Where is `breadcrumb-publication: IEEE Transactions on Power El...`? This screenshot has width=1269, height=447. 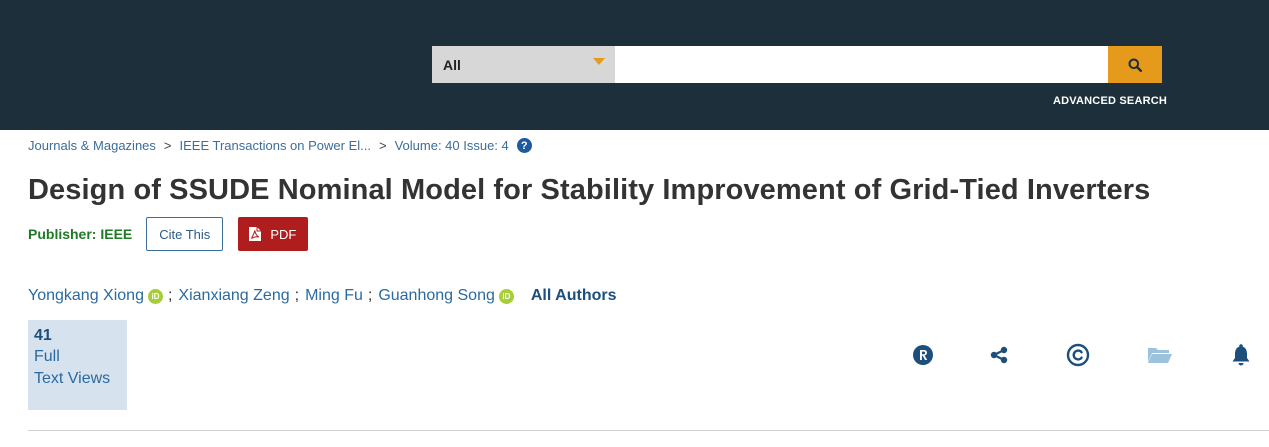
breadcrumb-publication: IEEE Transactions on Power El... is located at coordinates (275, 145).